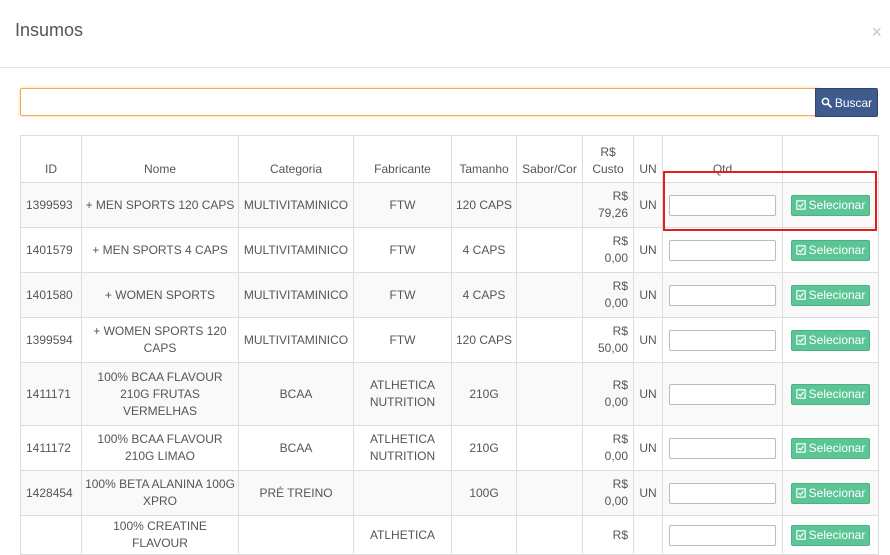 The image size is (890, 555). I want to click on cell-id: 1399594, so click(51, 340).